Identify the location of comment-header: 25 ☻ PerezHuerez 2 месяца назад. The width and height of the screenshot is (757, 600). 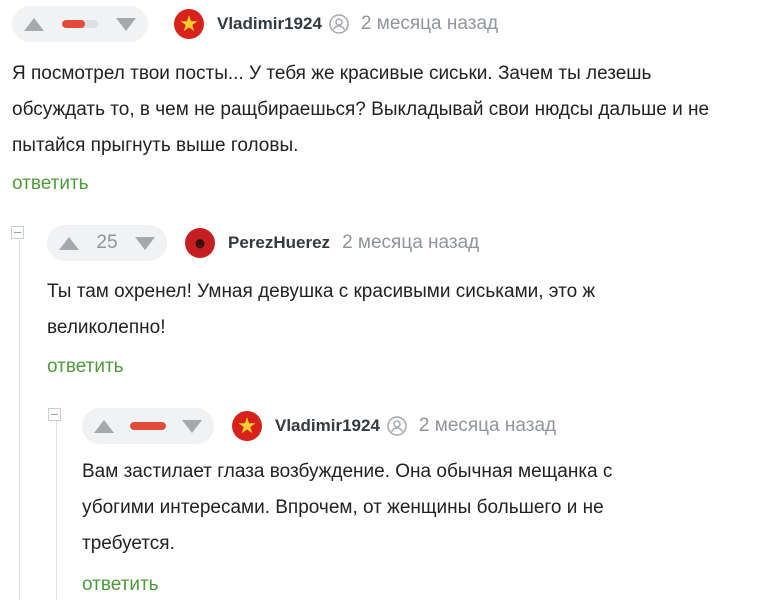
(263, 243).